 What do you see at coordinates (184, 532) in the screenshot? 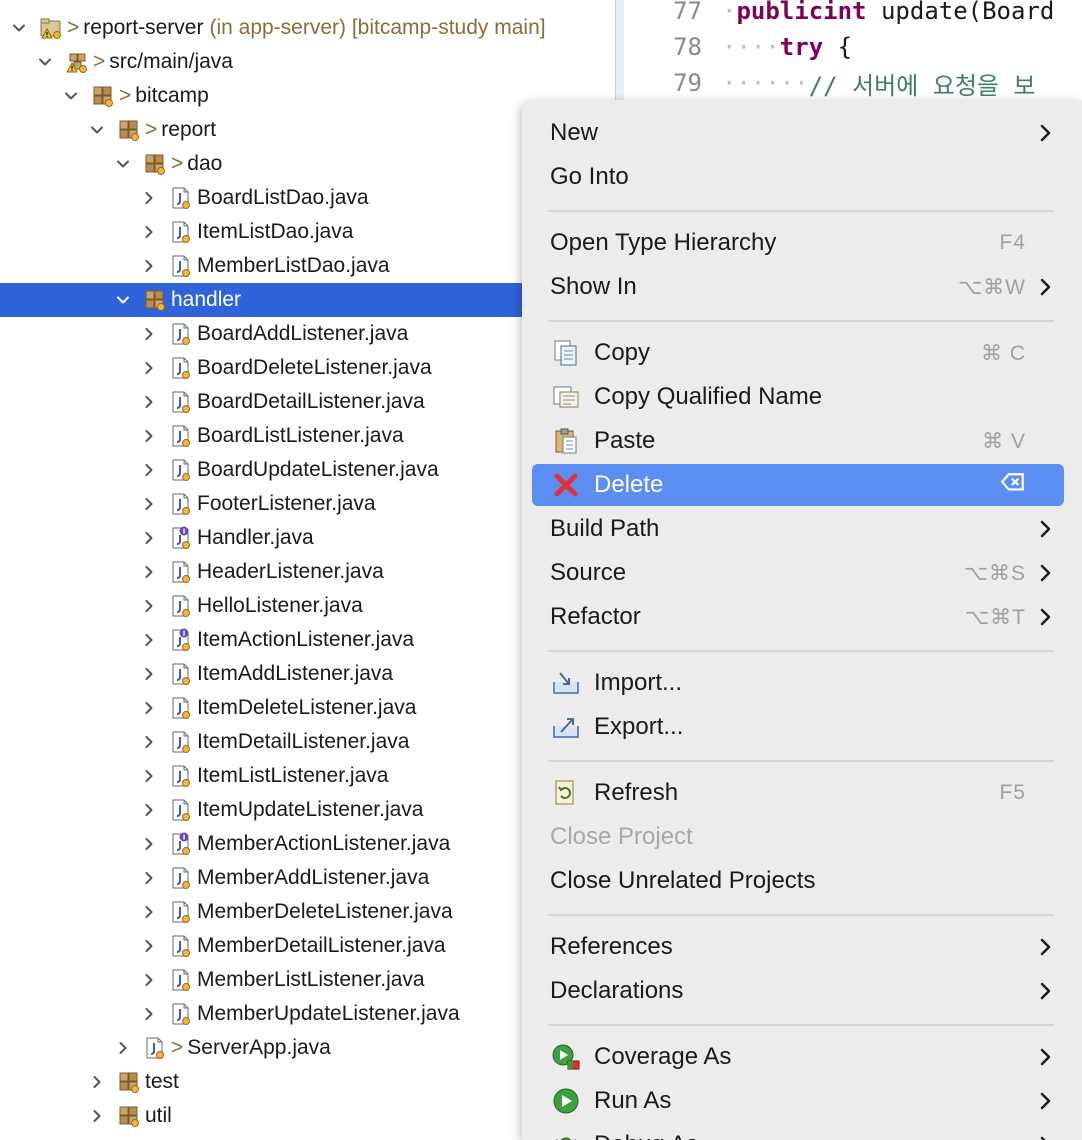
I see `svg-text: I` at bounding box center [184, 532].